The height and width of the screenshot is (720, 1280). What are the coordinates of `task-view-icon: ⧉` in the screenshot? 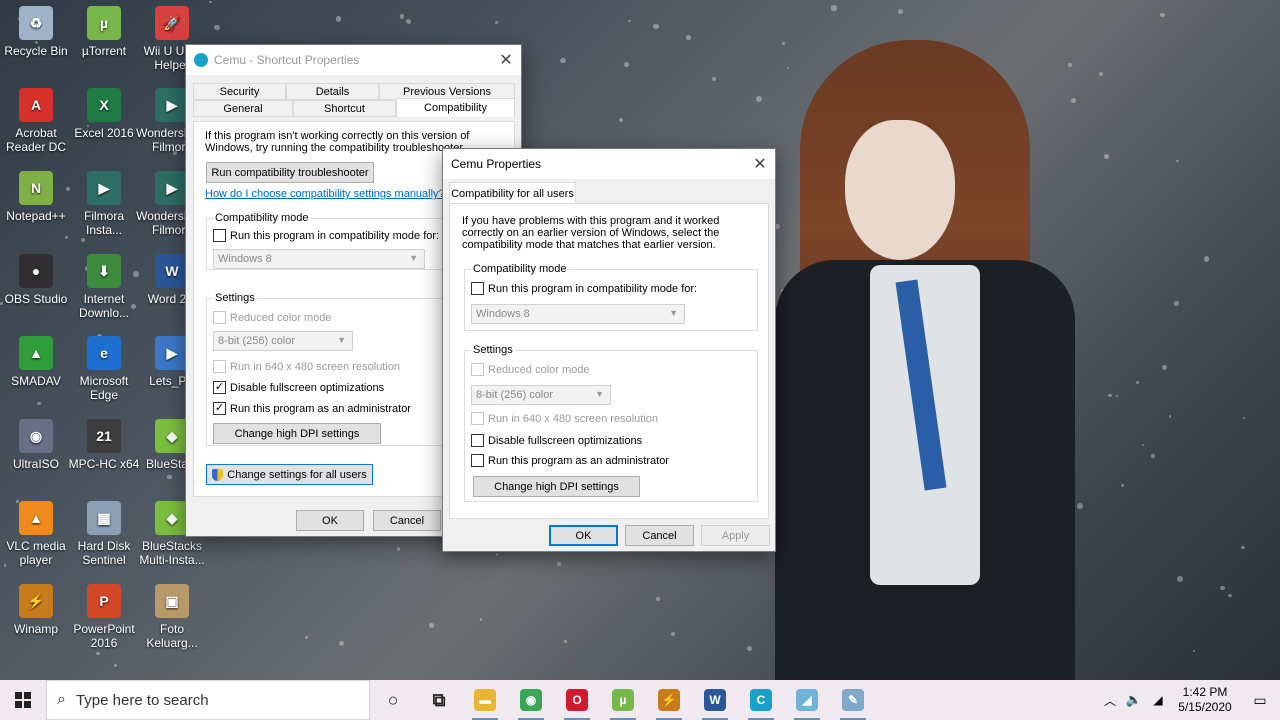 It's located at (439, 699).